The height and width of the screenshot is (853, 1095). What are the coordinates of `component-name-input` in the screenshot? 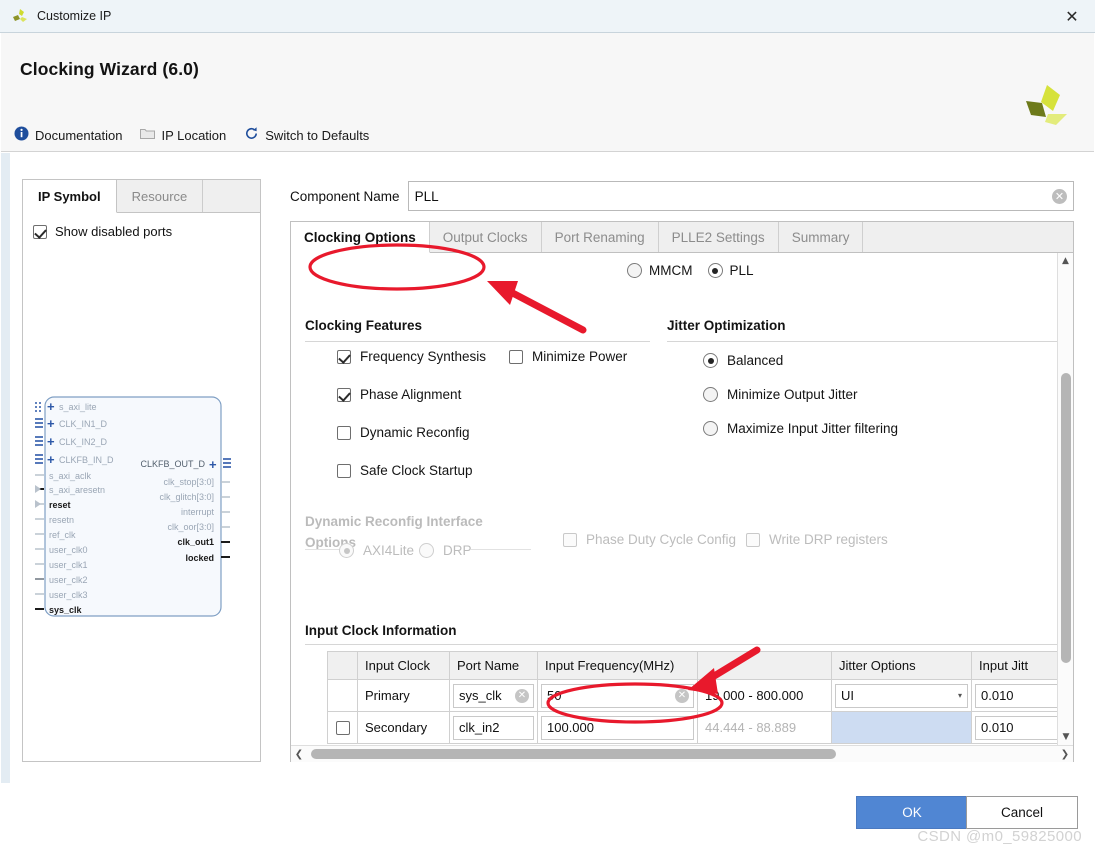 It's located at (740, 196).